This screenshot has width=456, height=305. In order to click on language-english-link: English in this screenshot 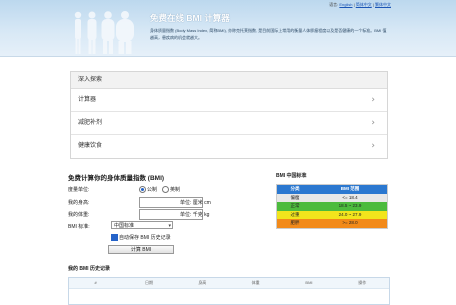, I will do `click(345, 4)`.